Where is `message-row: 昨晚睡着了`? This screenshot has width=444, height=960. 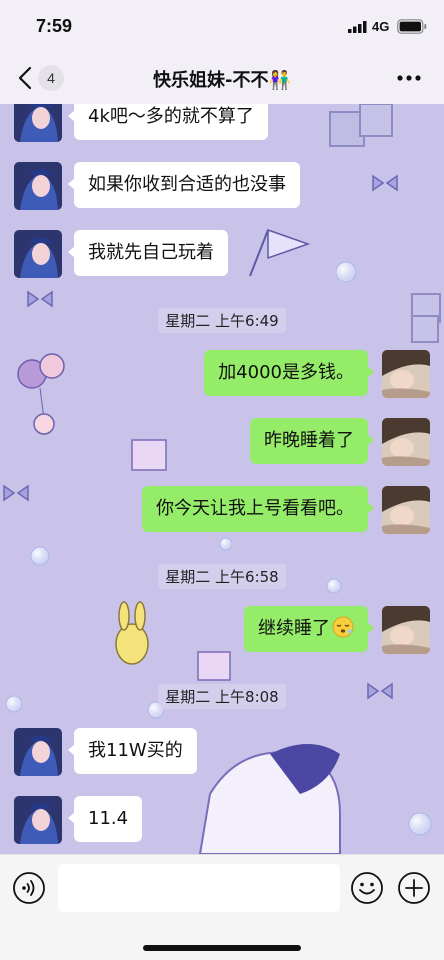 message-row: 昨晚睡着了 is located at coordinates (222, 442).